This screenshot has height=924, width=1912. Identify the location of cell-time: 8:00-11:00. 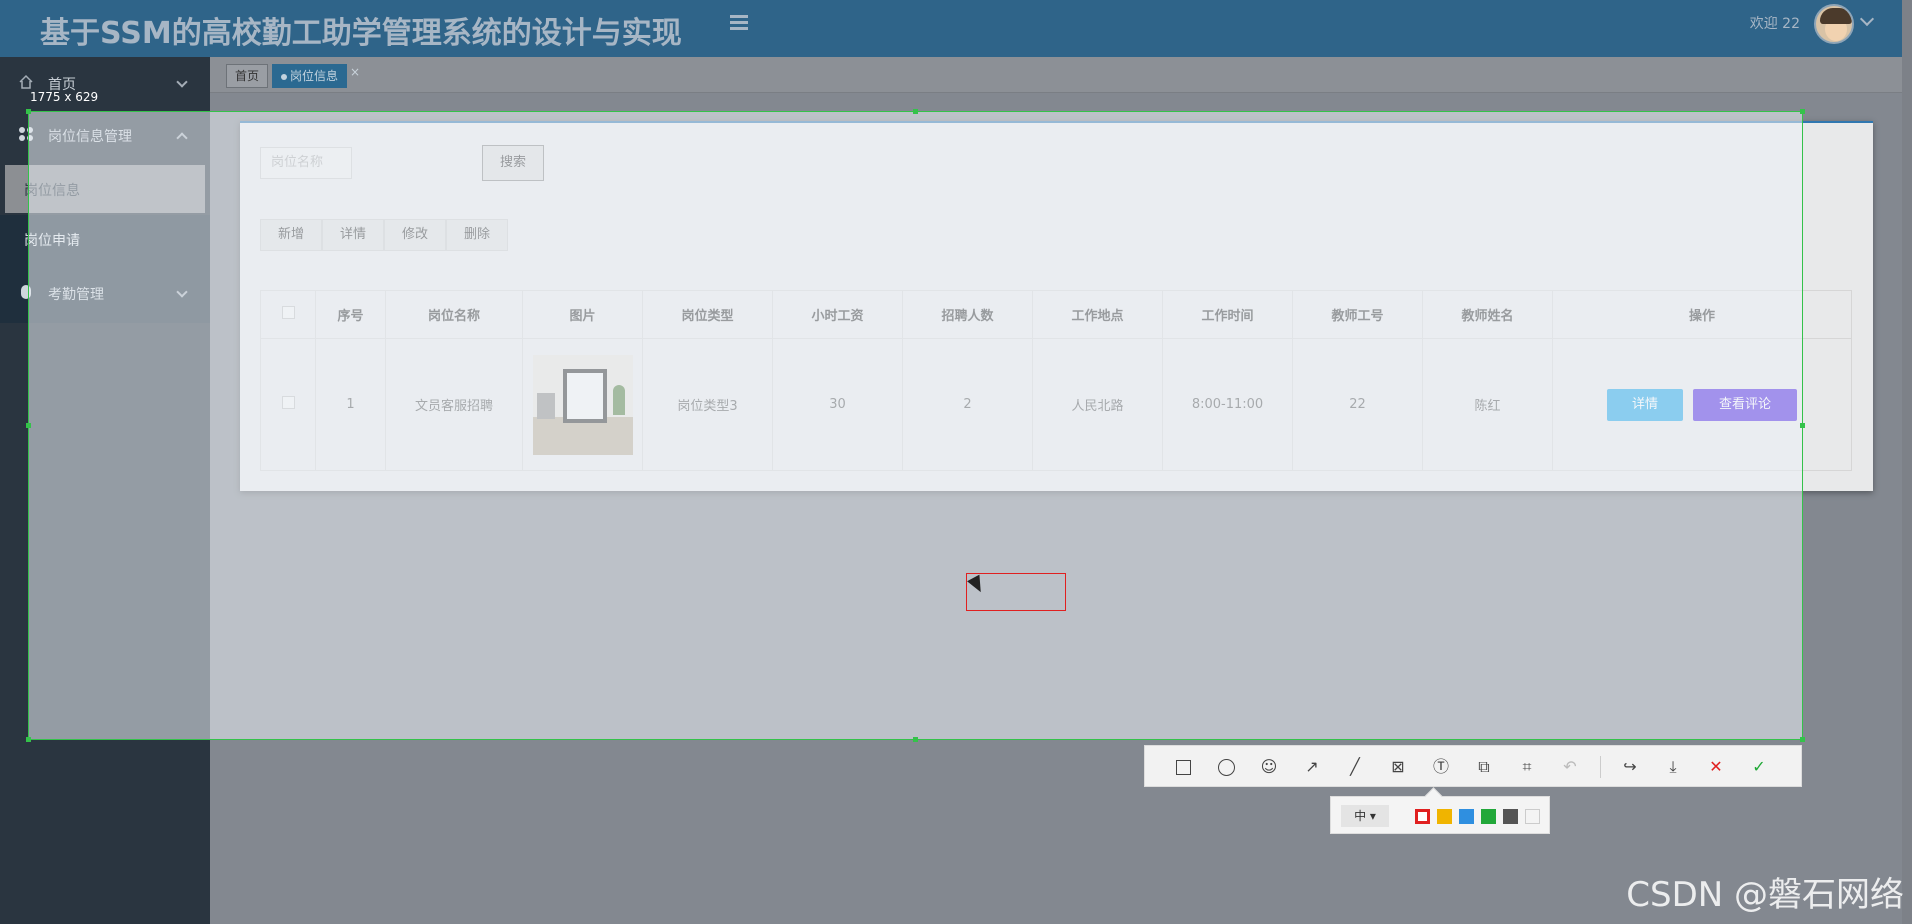
(1227, 404).